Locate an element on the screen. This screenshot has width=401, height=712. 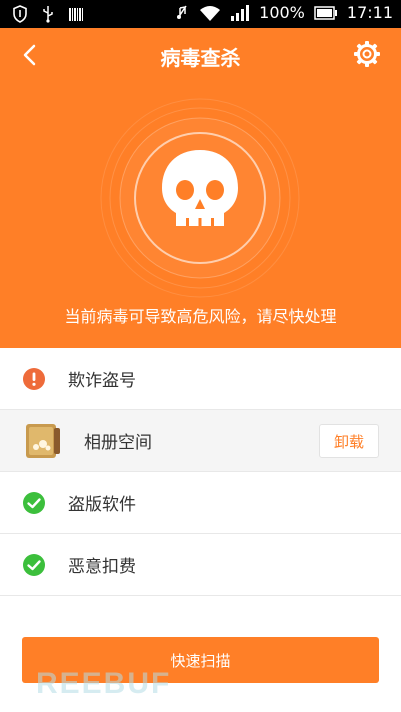
mute-icon is located at coordinates (182, 12).